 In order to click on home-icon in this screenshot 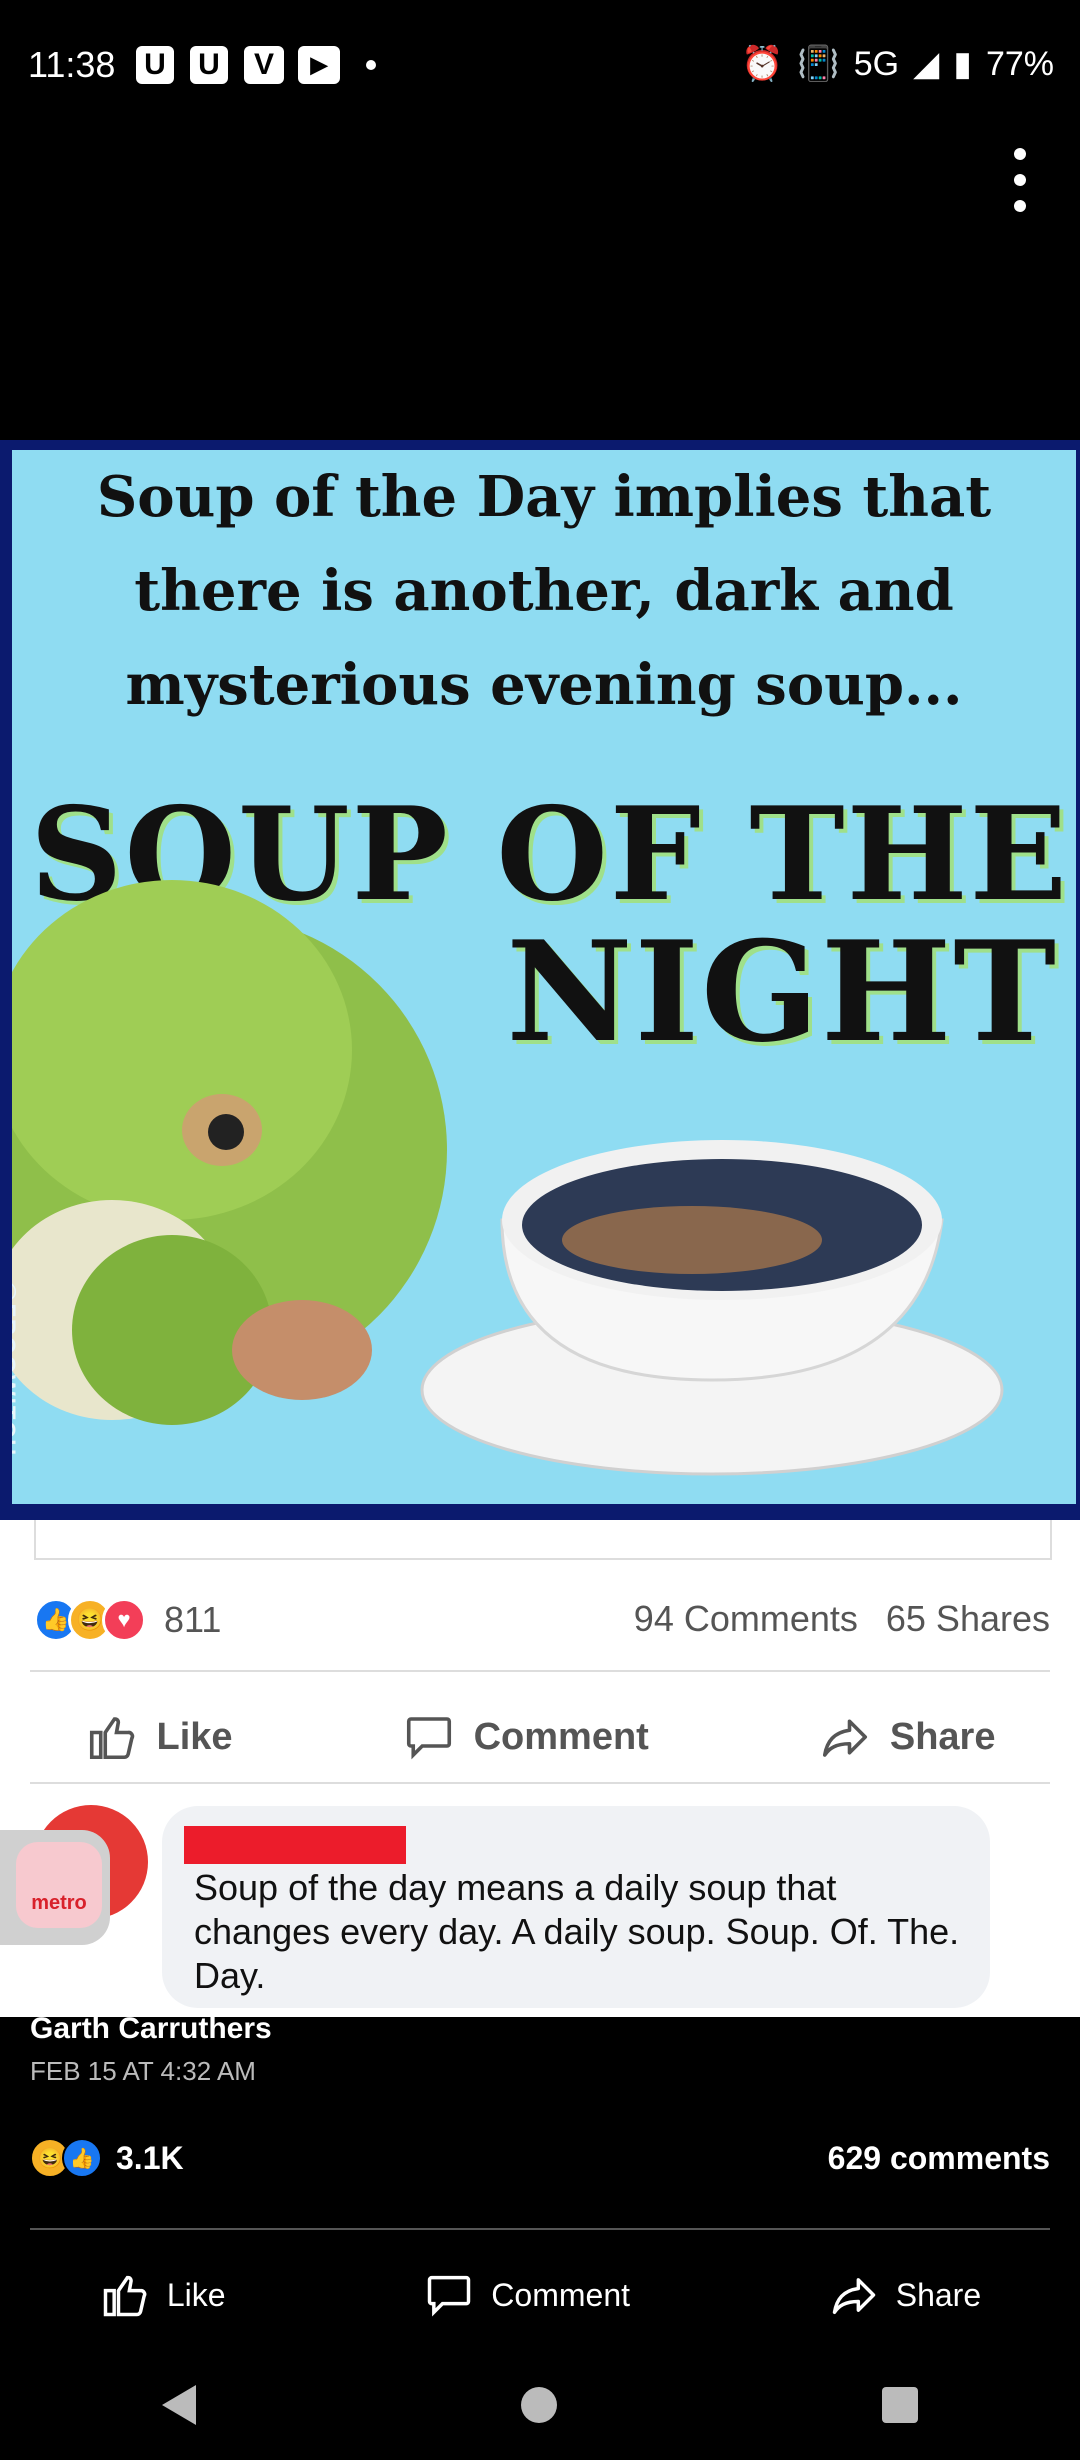, I will do `click(538, 2405)`.